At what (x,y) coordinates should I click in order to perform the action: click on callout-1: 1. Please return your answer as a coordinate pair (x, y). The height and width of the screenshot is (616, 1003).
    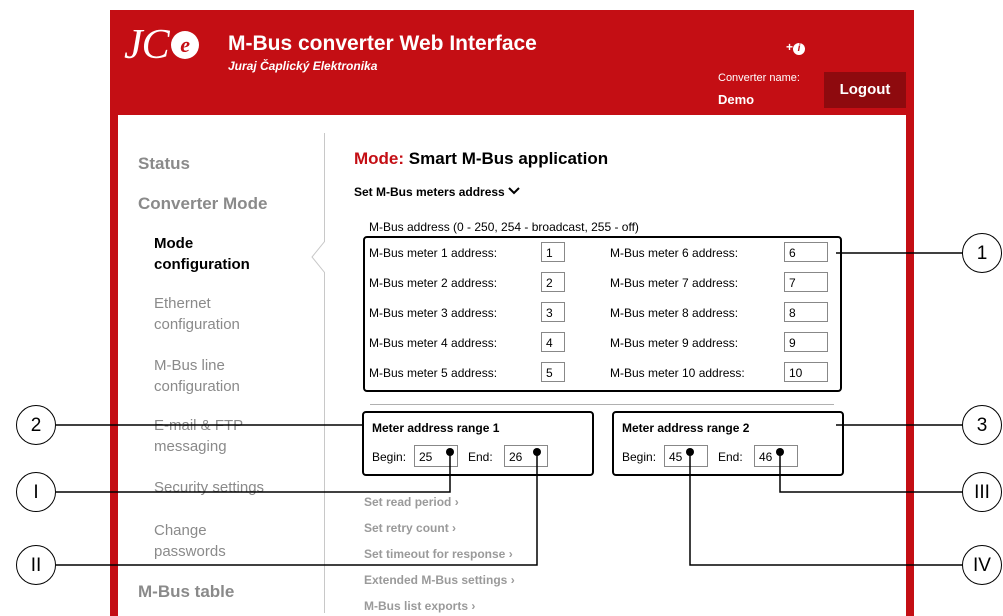
    Looking at the image, I should click on (982, 253).